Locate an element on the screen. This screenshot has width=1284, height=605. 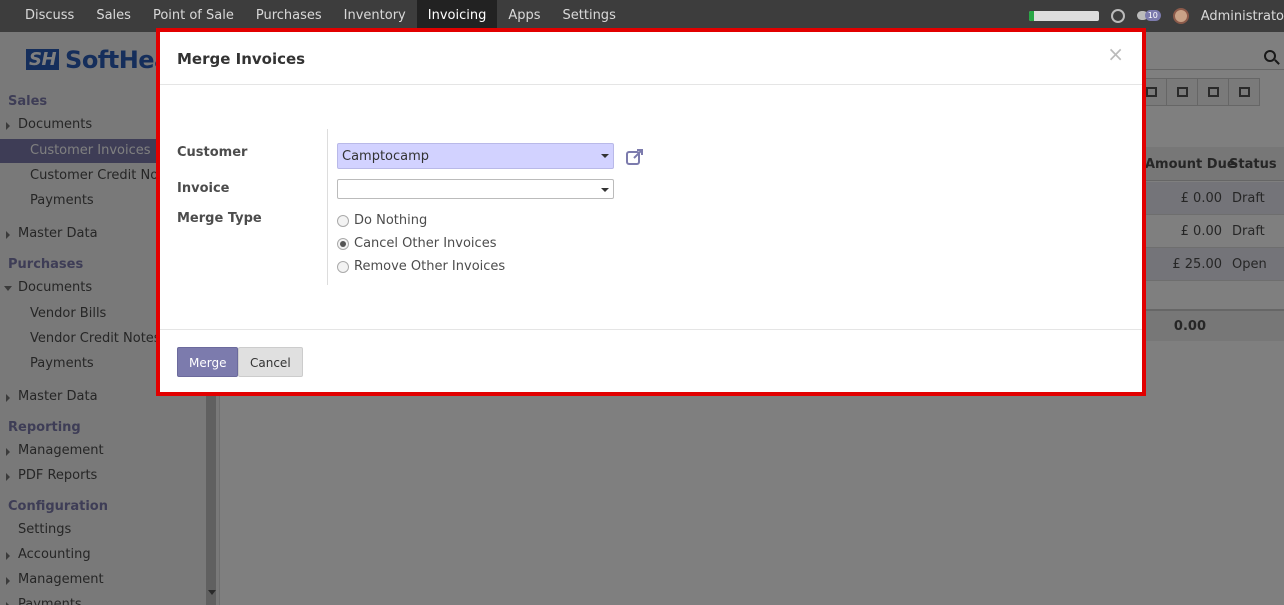
dialog-header: Merge Invoices × is located at coordinates (651, 58).